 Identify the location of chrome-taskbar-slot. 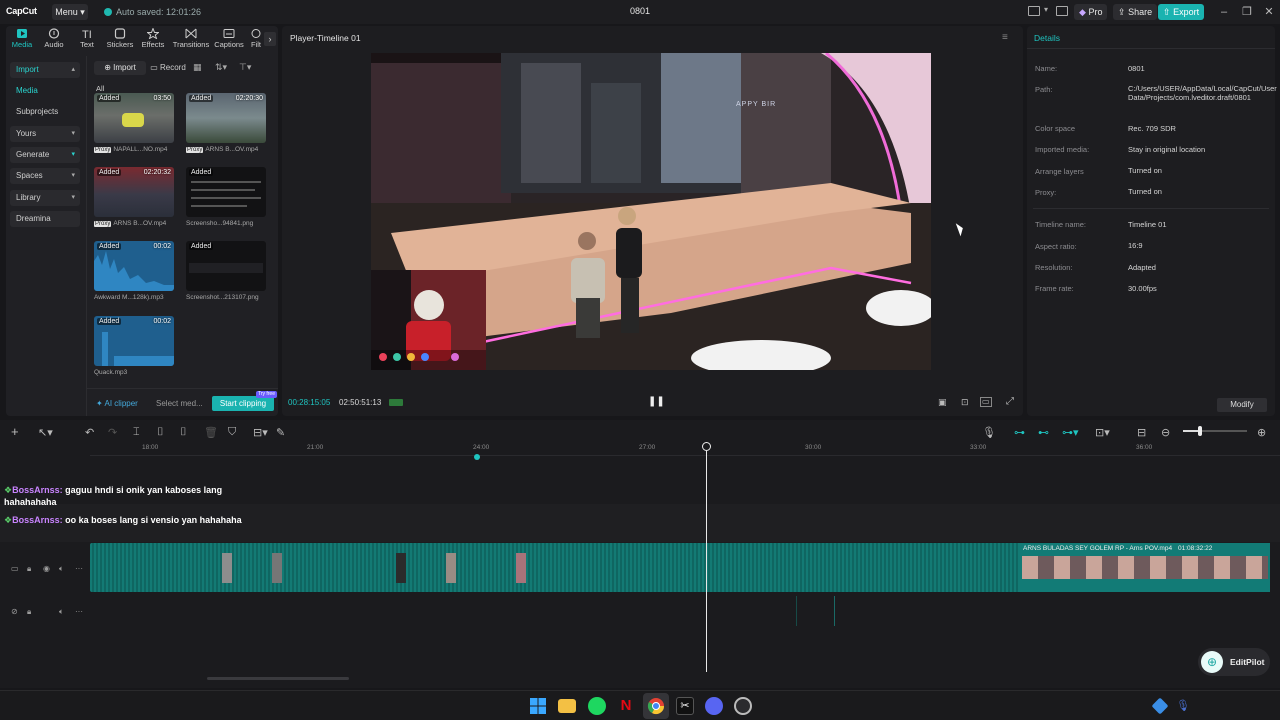
(656, 706).